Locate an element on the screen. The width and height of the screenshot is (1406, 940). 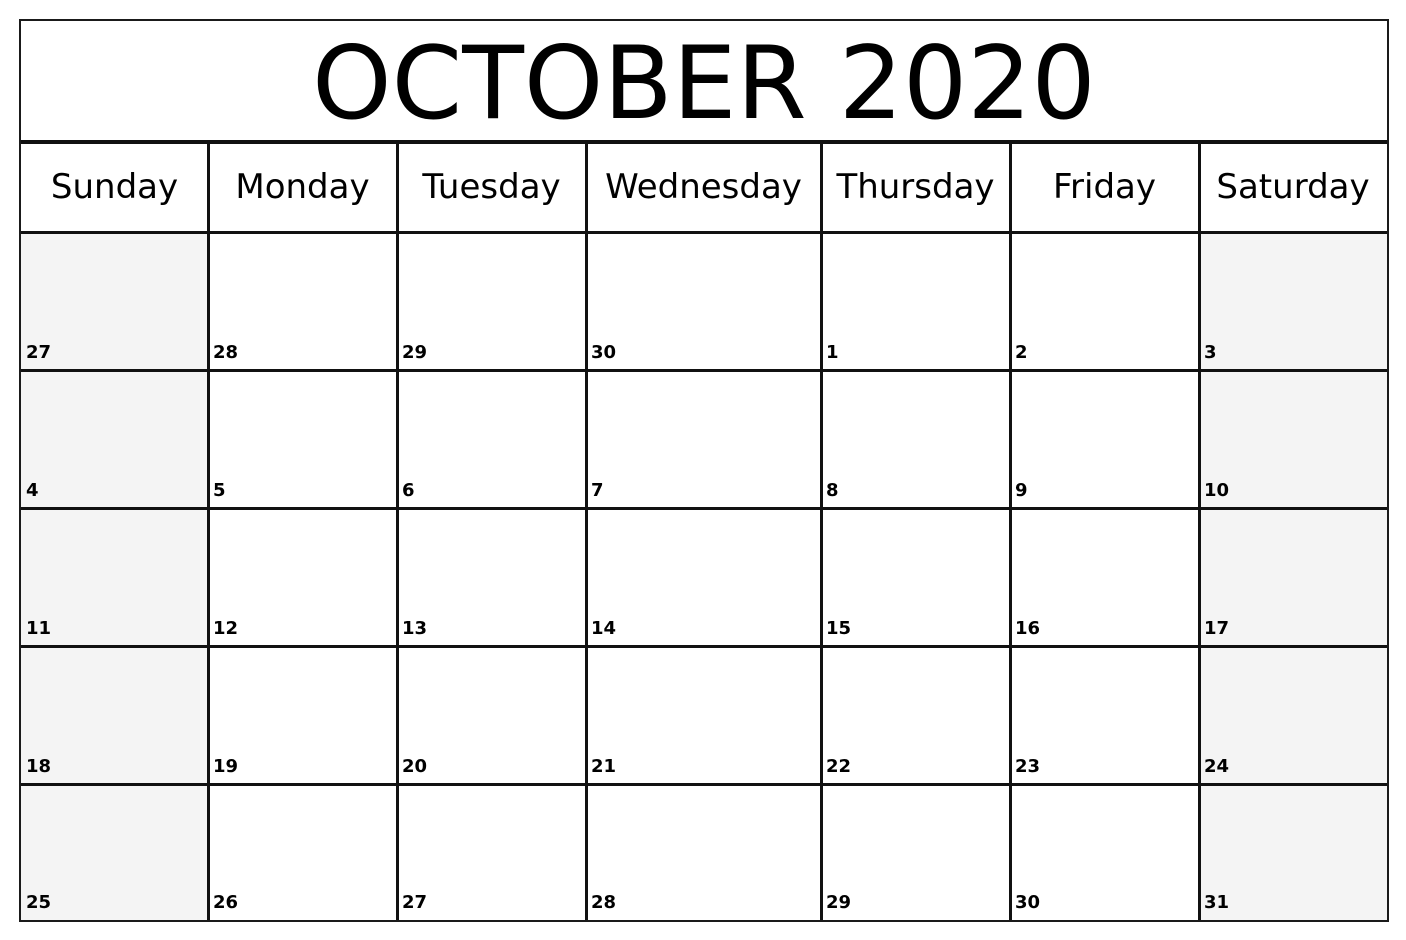
day-cell: 25 is located at coordinates (114, 852).